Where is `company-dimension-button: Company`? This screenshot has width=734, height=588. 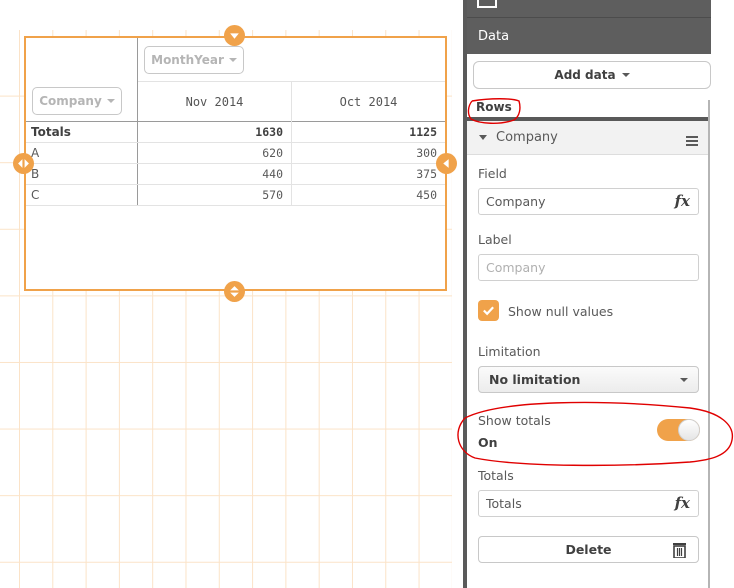 company-dimension-button: Company is located at coordinates (77, 101).